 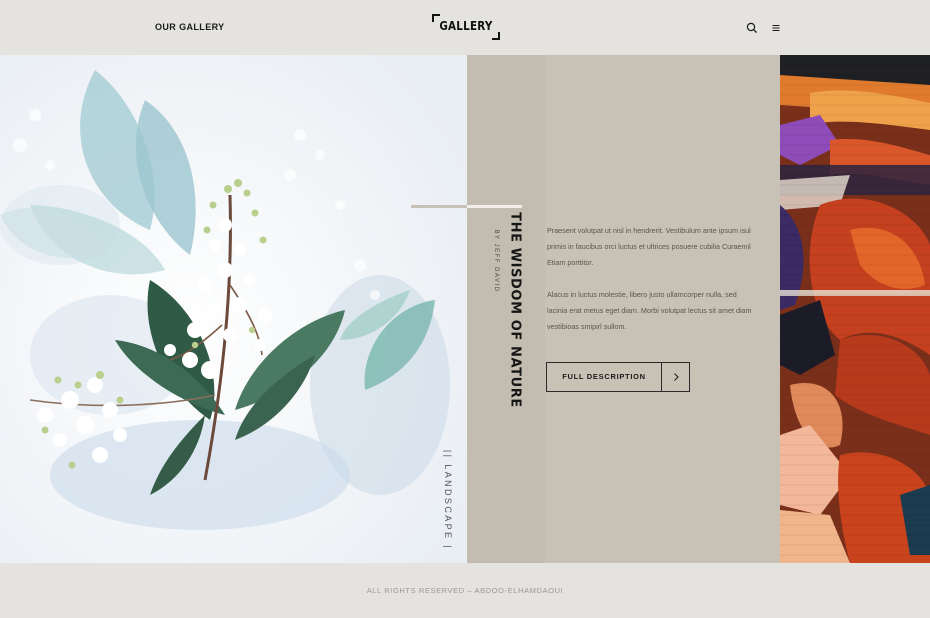 I want to click on search-icon, so click(x=752, y=28).